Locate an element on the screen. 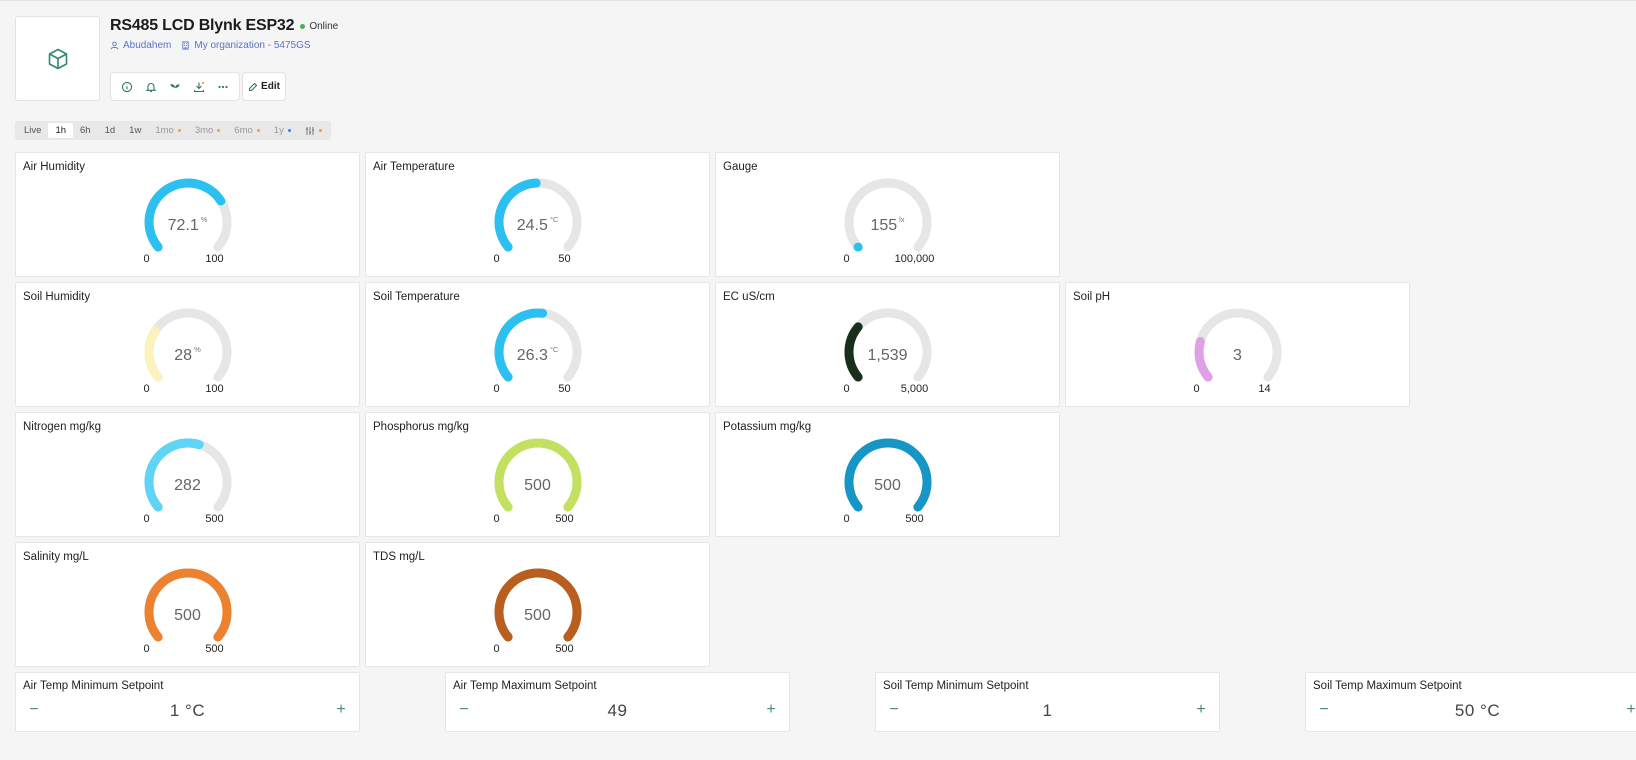 This screenshot has height=760, width=1636. tab-custom-range is located at coordinates (313, 130).